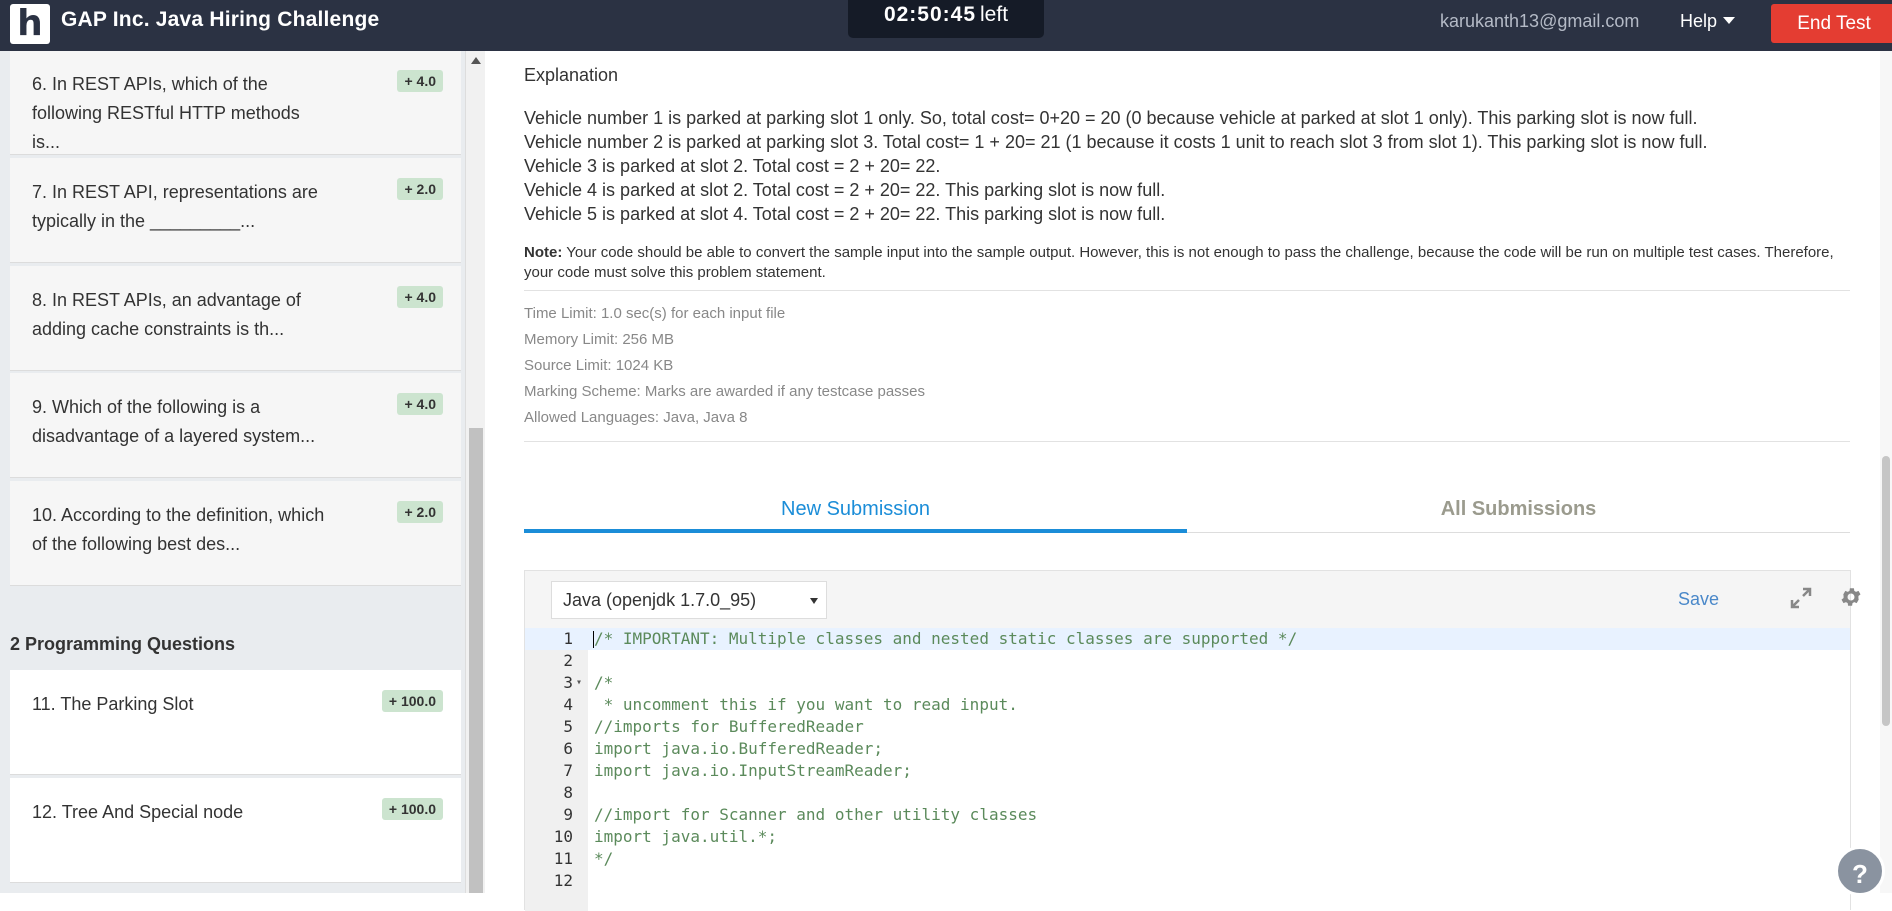 This screenshot has width=1892, height=911. I want to click on question-title: The Parking Slot, so click(127, 704).